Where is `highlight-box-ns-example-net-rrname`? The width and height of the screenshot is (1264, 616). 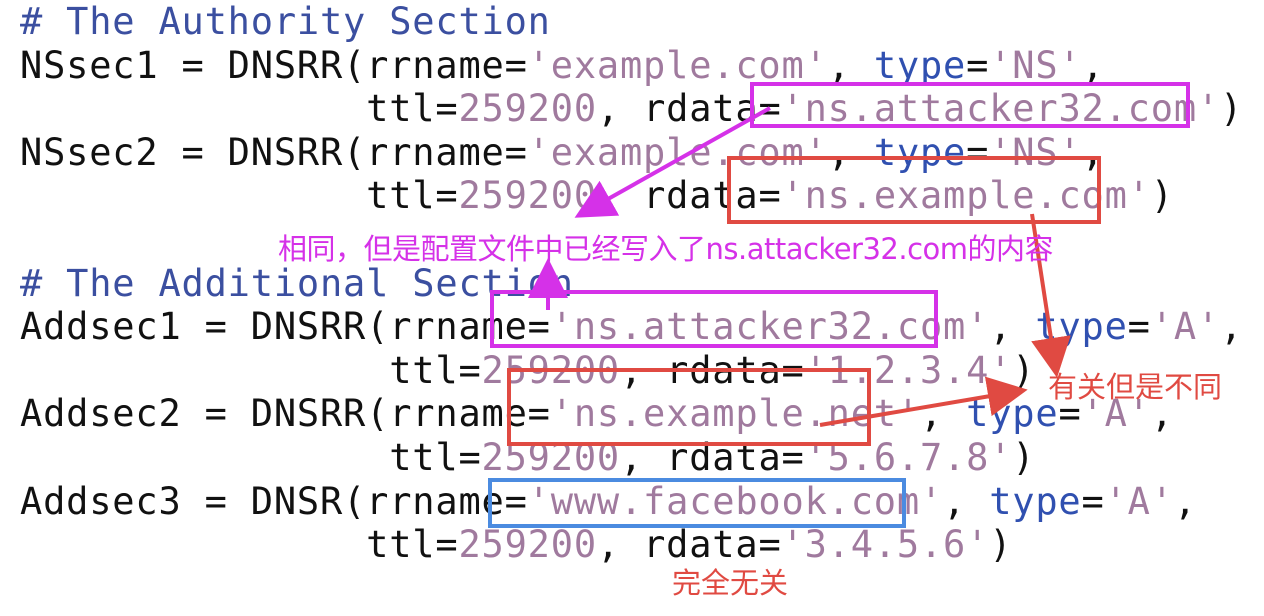
highlight-box-ns-example-net-rrname is located at coordinates (689, 407).